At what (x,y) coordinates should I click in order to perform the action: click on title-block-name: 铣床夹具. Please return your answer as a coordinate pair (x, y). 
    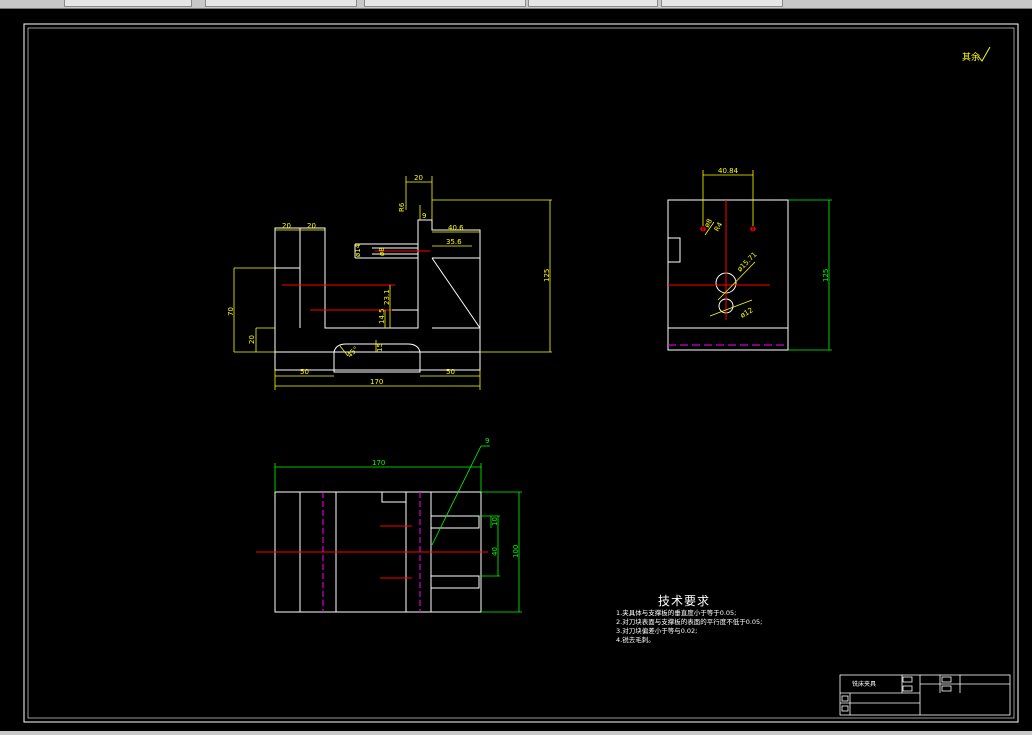
    Looking at the image, I should click on (864, 684).